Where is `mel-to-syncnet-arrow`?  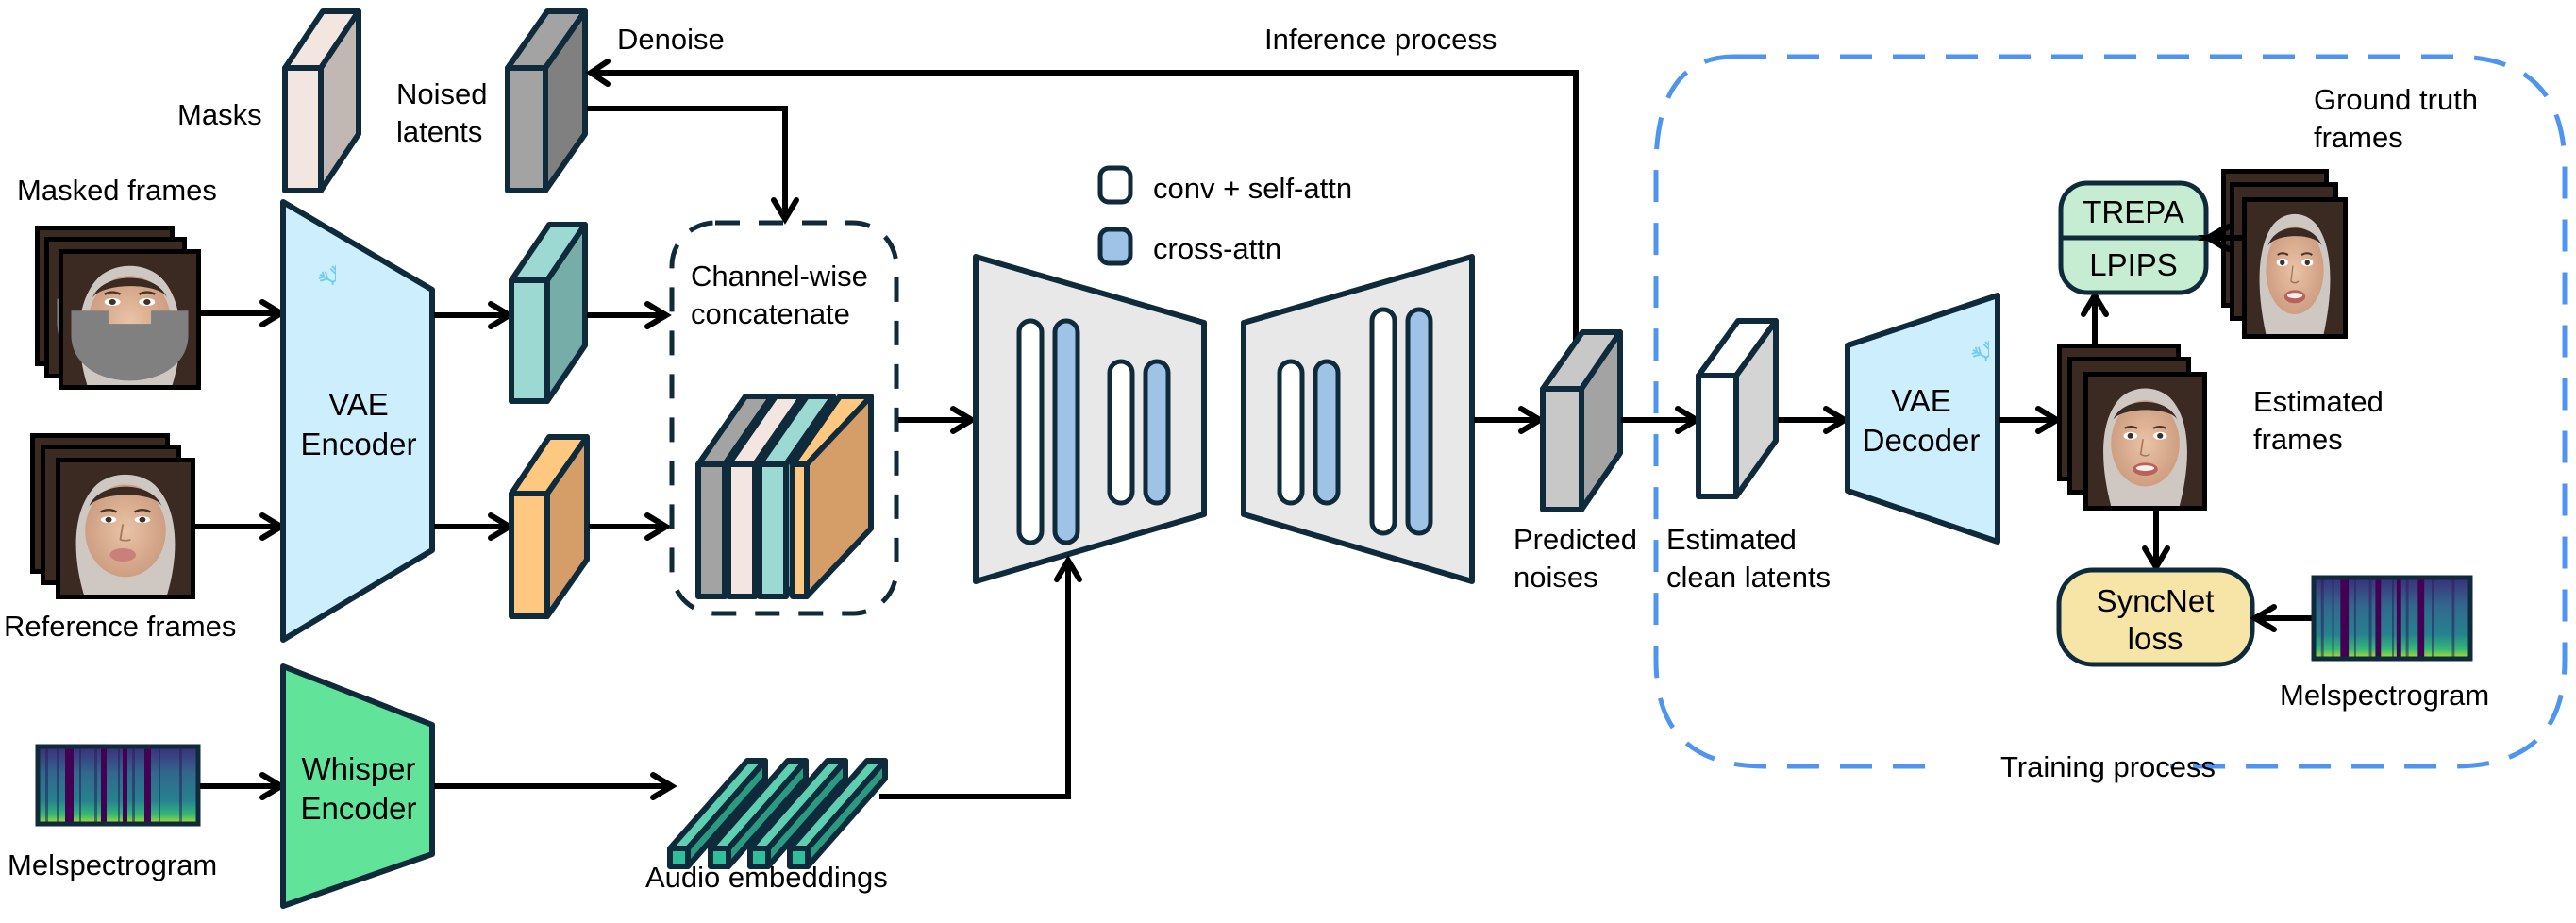
mel-to-syncnet-arrow is located at coordinates (2281, 618).